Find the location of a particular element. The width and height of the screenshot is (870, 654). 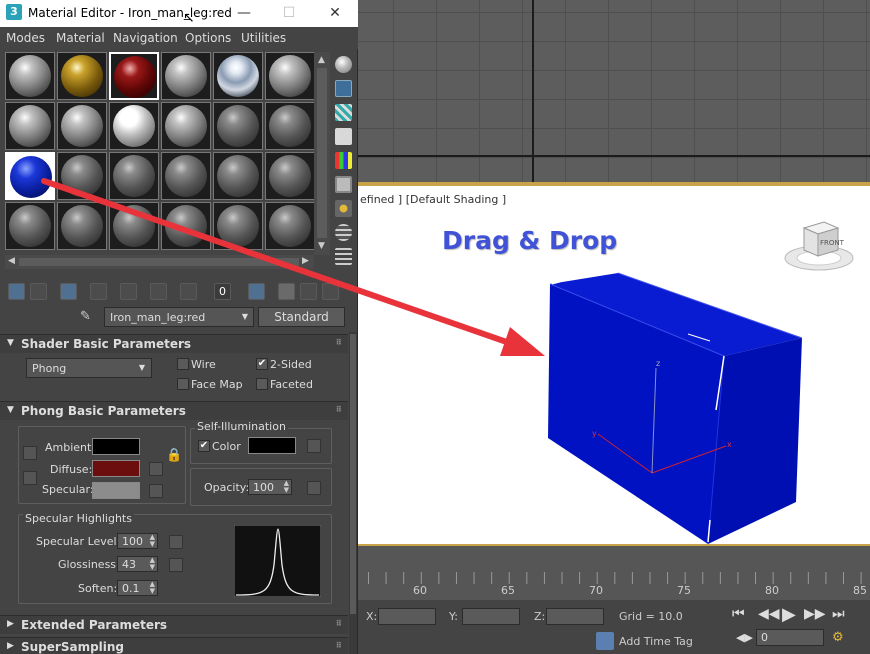

backlight-icon is located at coordinates (343, 88).